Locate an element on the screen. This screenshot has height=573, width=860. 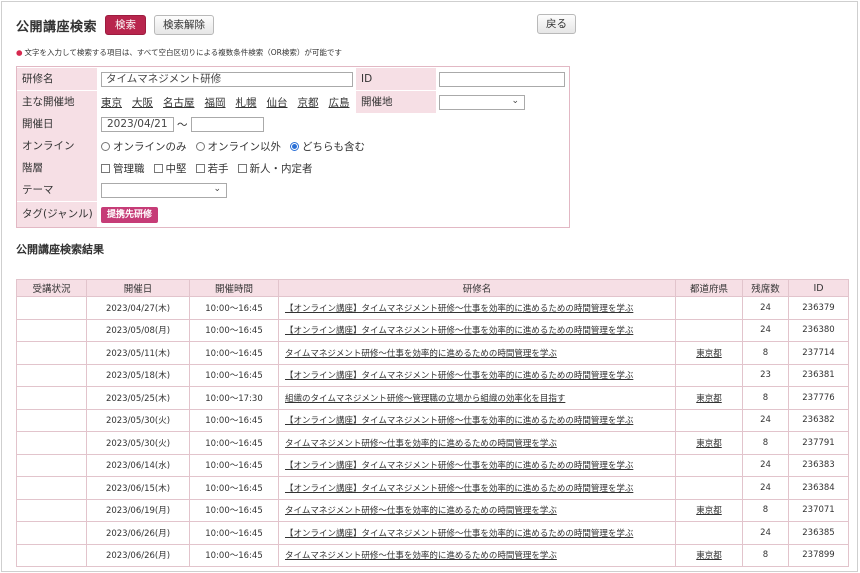
area-link-nagoya: 名古屋 is located at coordinates (179, 102).